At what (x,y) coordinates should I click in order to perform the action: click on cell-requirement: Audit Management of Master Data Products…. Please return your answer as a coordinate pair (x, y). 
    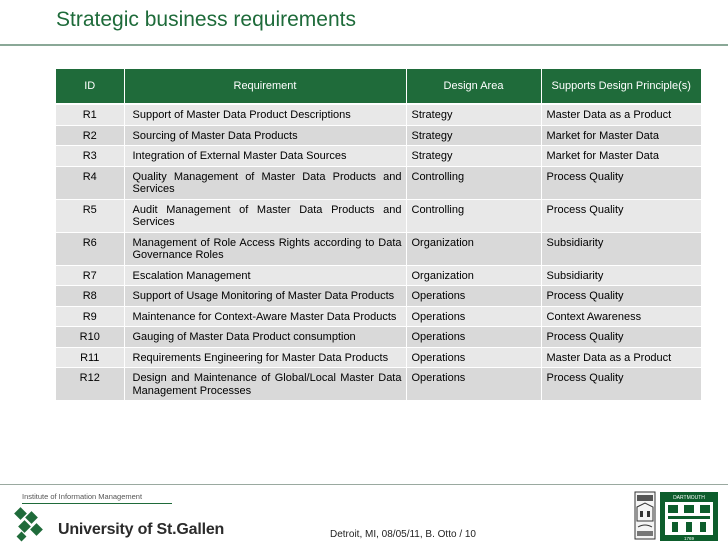
    Looking at the image, I should click on (265, 216).